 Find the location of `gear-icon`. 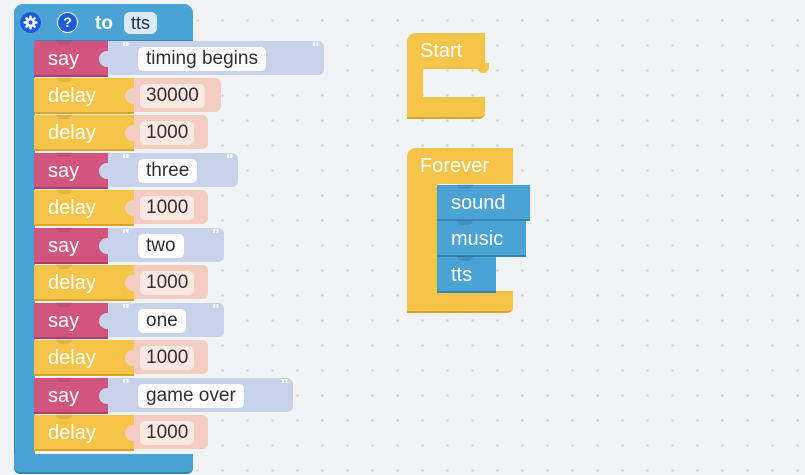

gear-icon is located at coordinates (30, 22).